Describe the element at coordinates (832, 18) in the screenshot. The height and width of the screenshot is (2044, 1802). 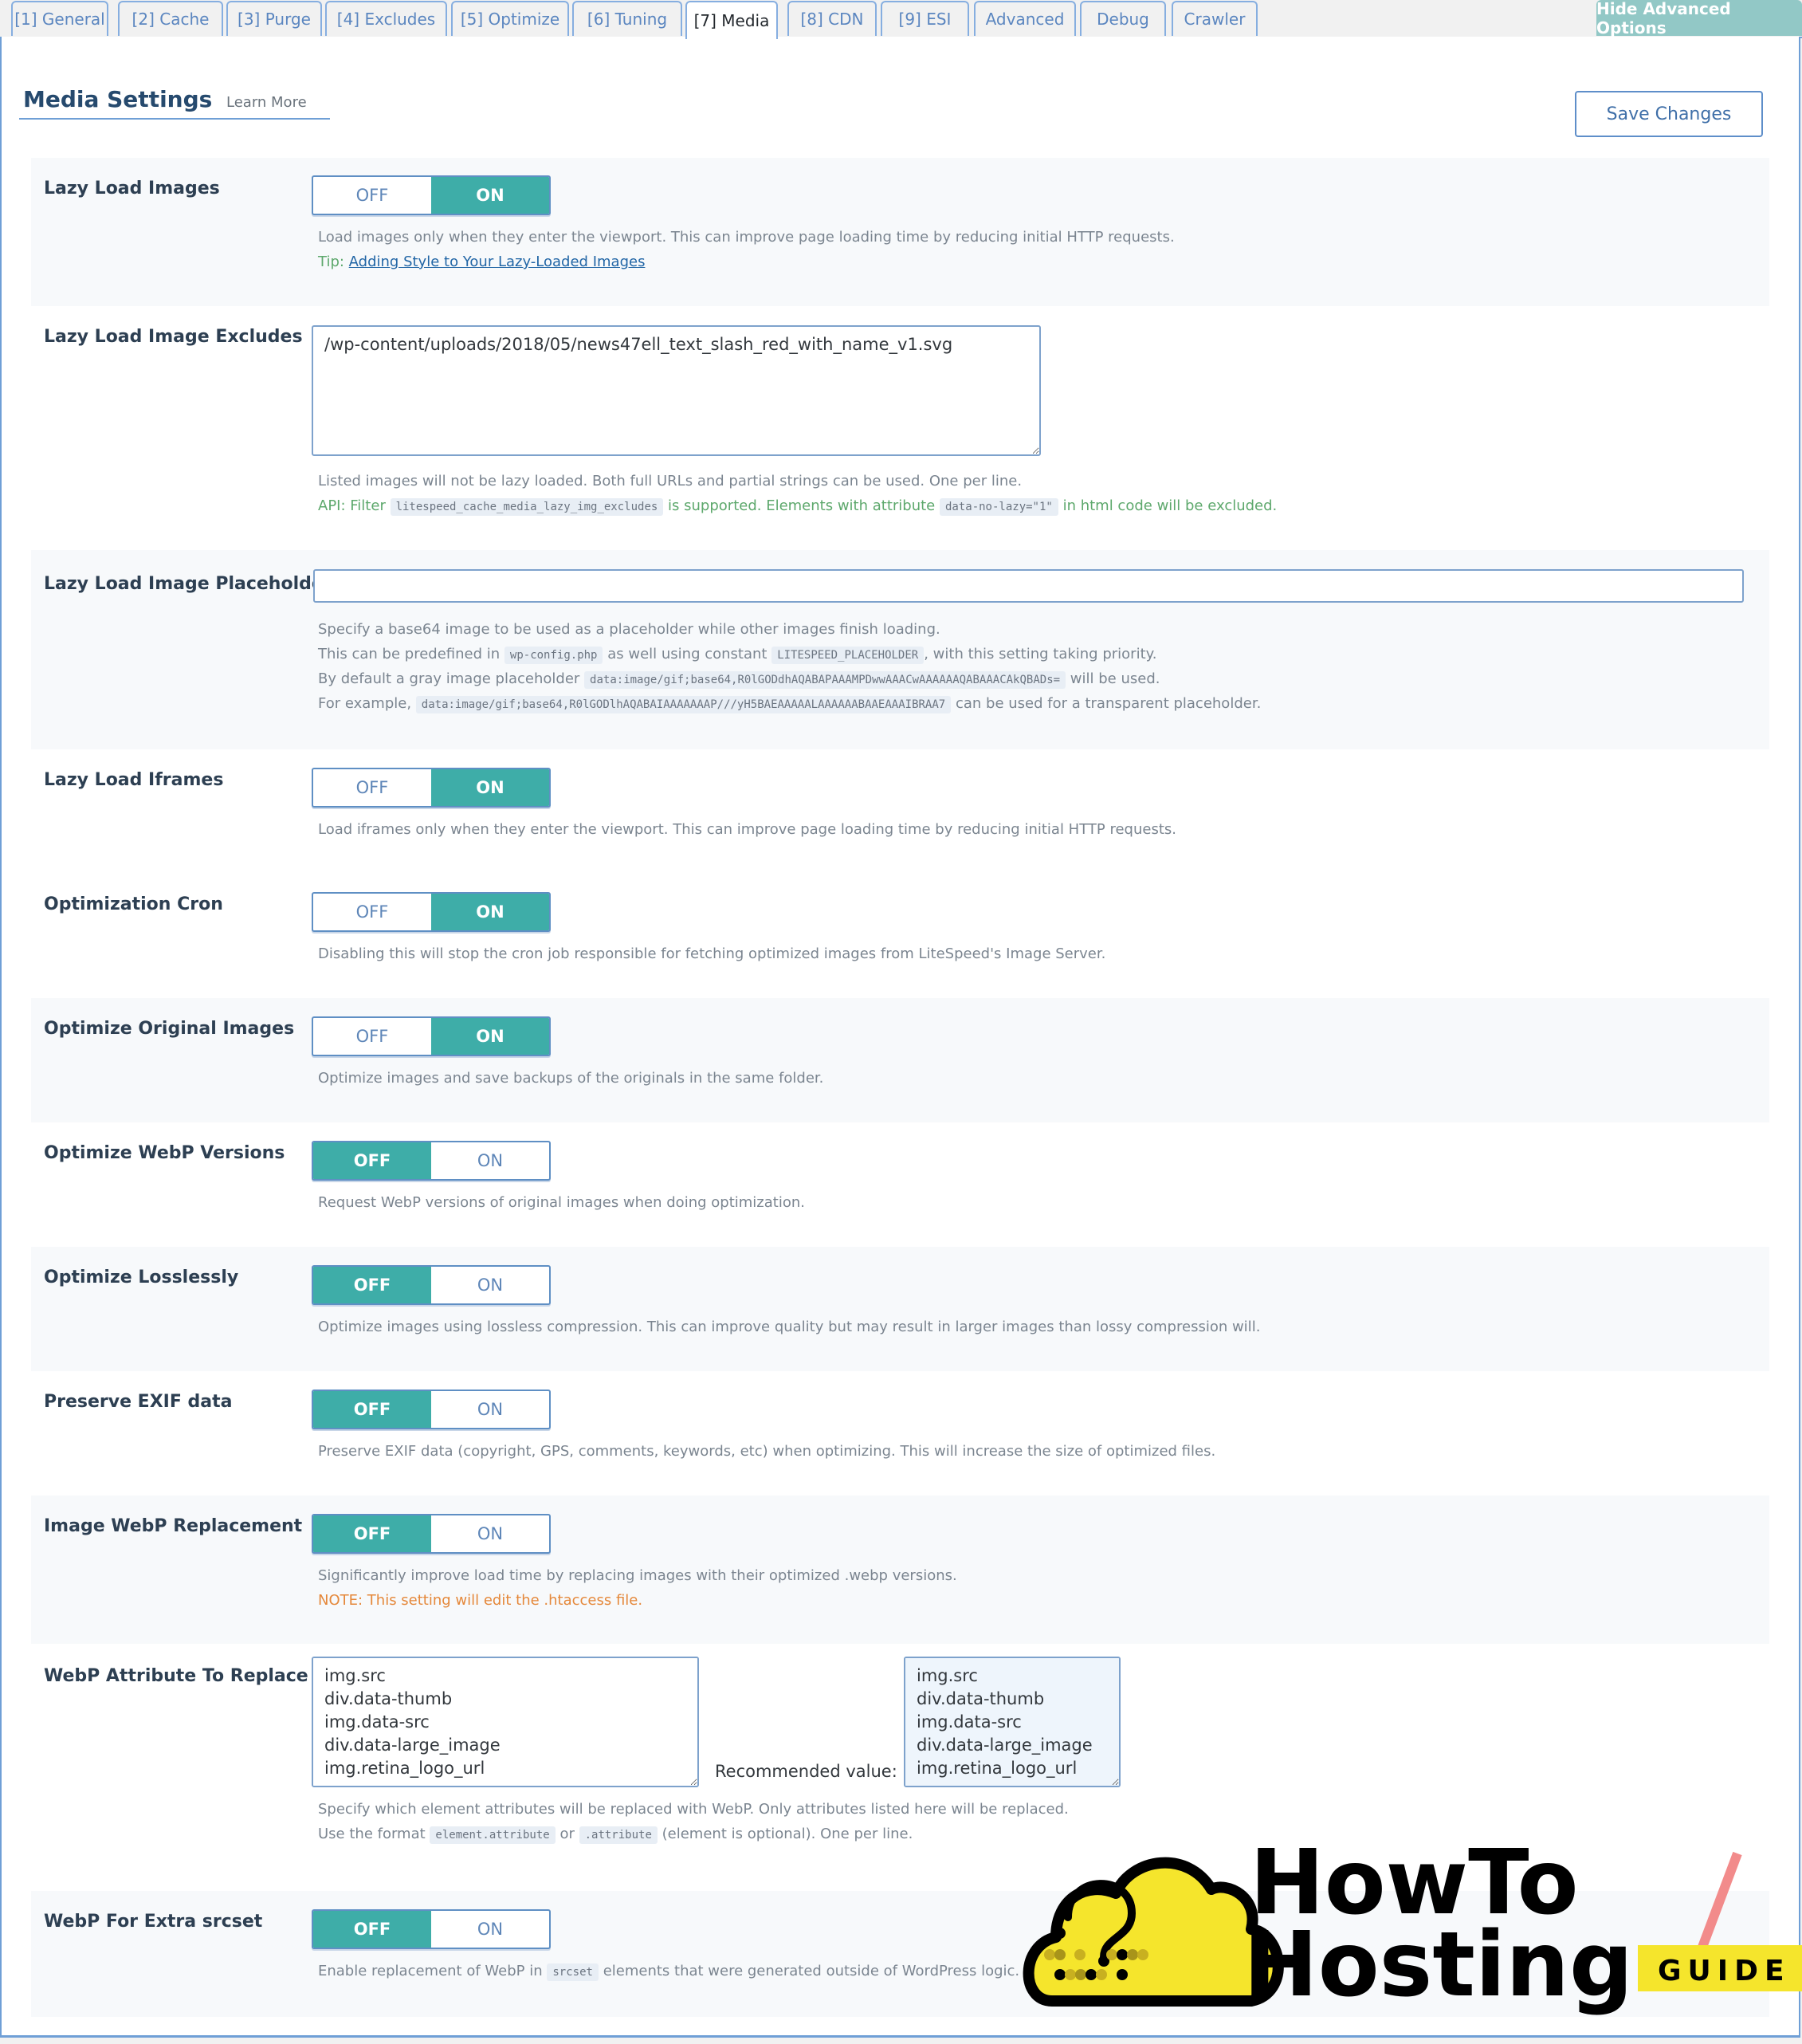
I see `tab-cdn: [8] CDN` at that location.